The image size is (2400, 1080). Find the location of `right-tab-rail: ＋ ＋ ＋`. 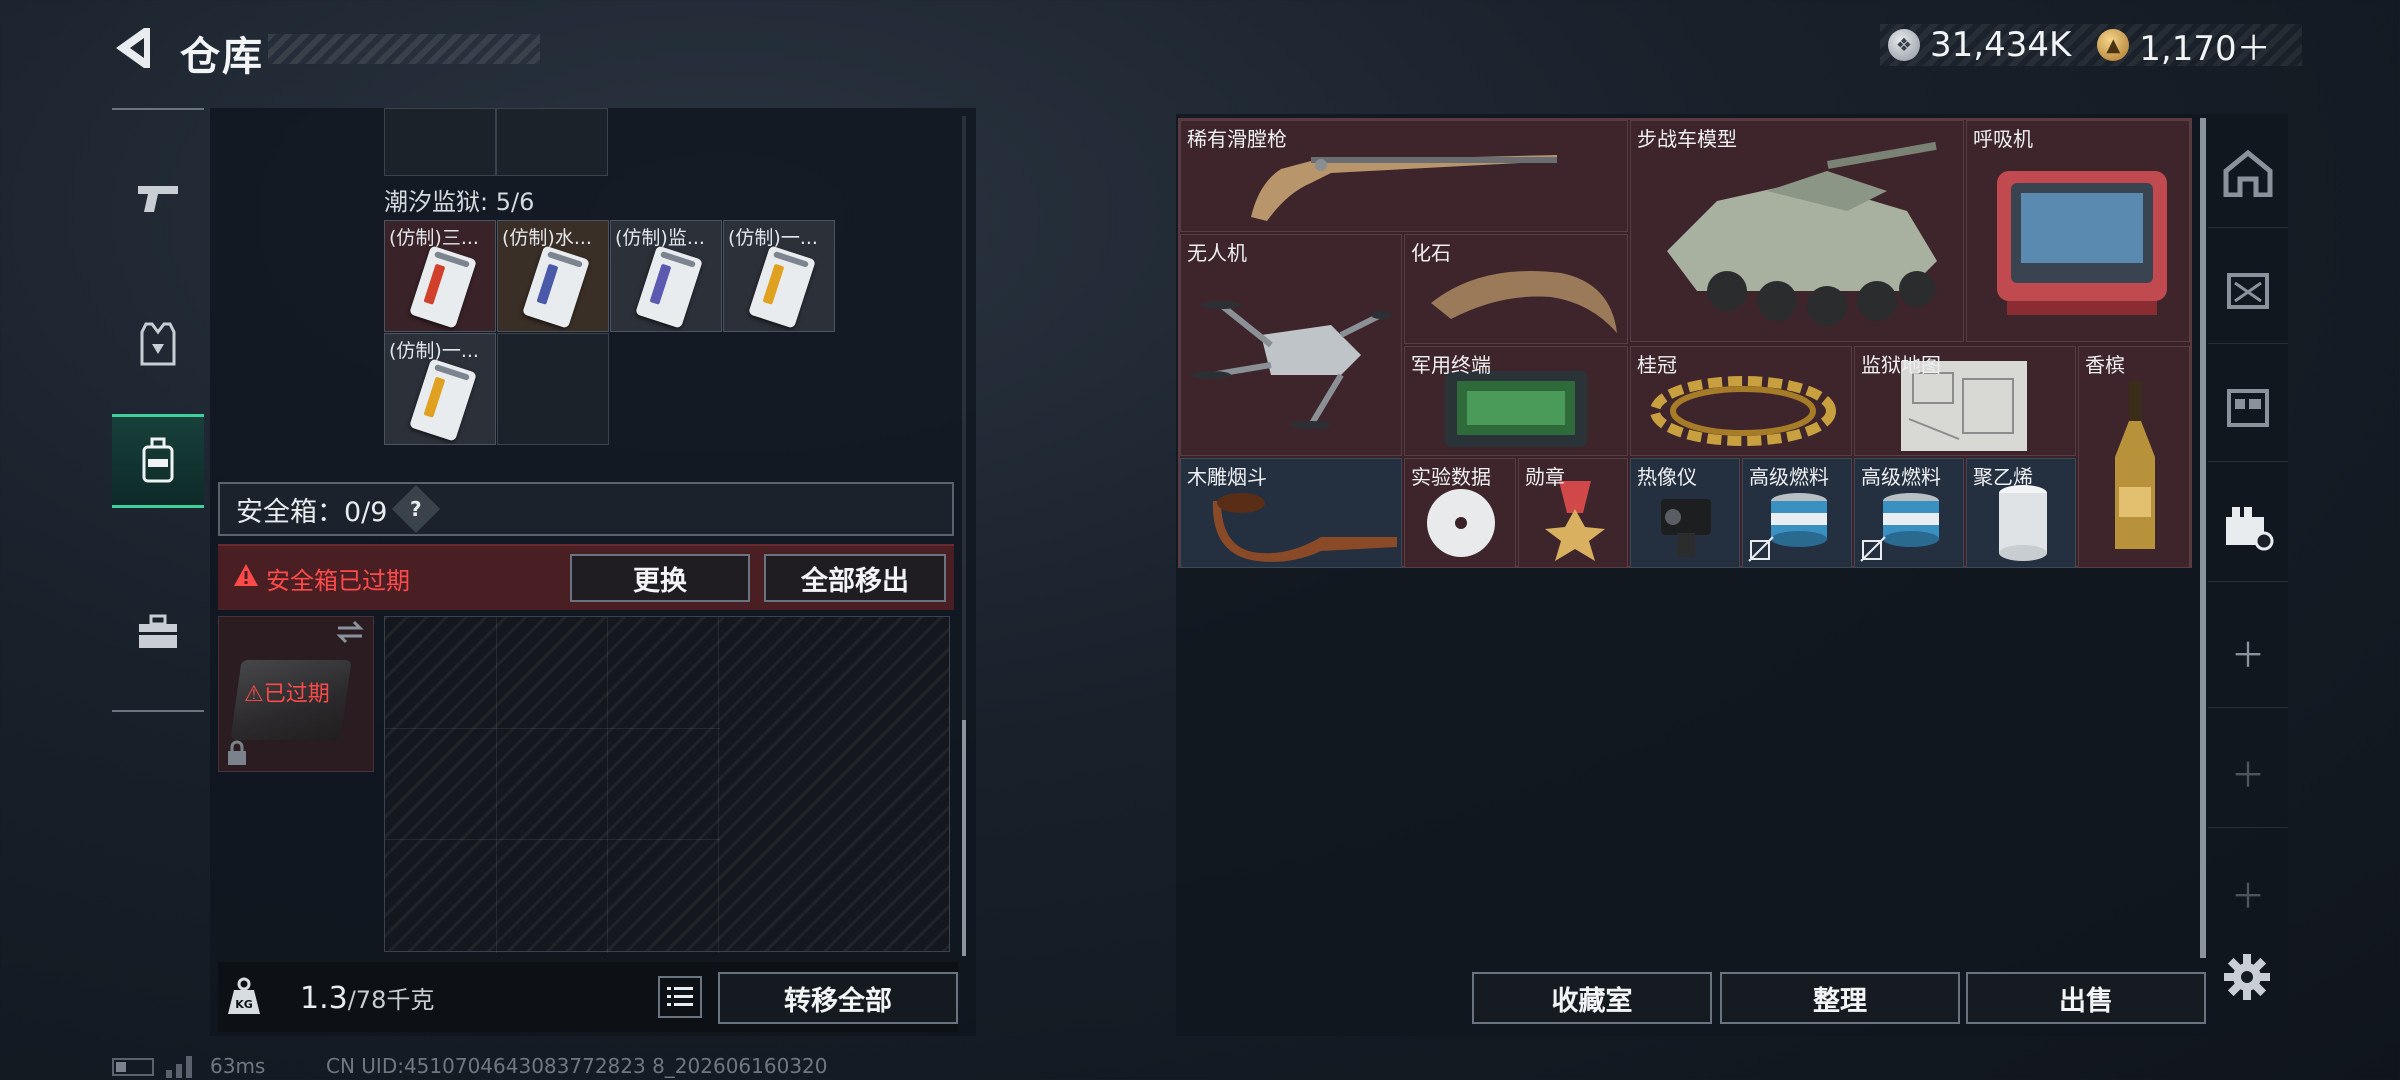

right-tab-rail: ＋ ＋ ＋ is located at coordinates (2248, 538).